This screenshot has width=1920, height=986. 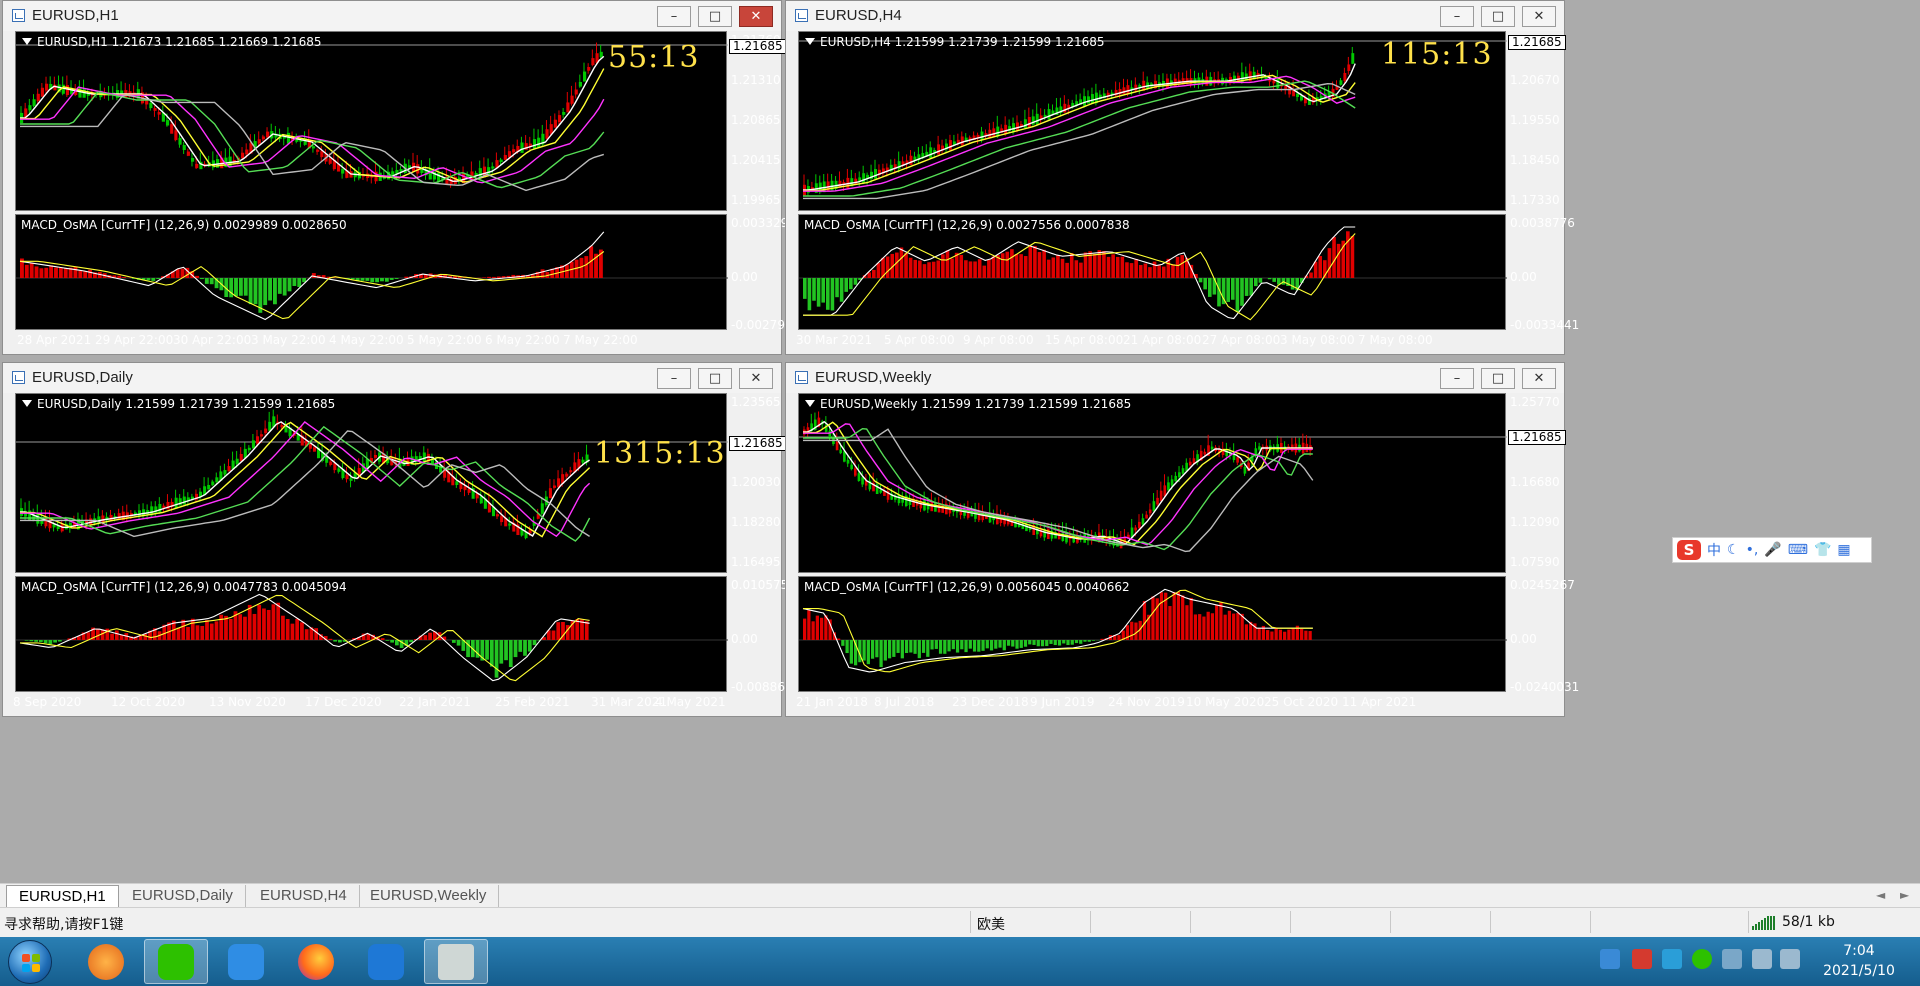 I want to click on price-axis: 1.25770 1.21685 1.16680 1.12090 1.07590, so click(x=1542, y=483).